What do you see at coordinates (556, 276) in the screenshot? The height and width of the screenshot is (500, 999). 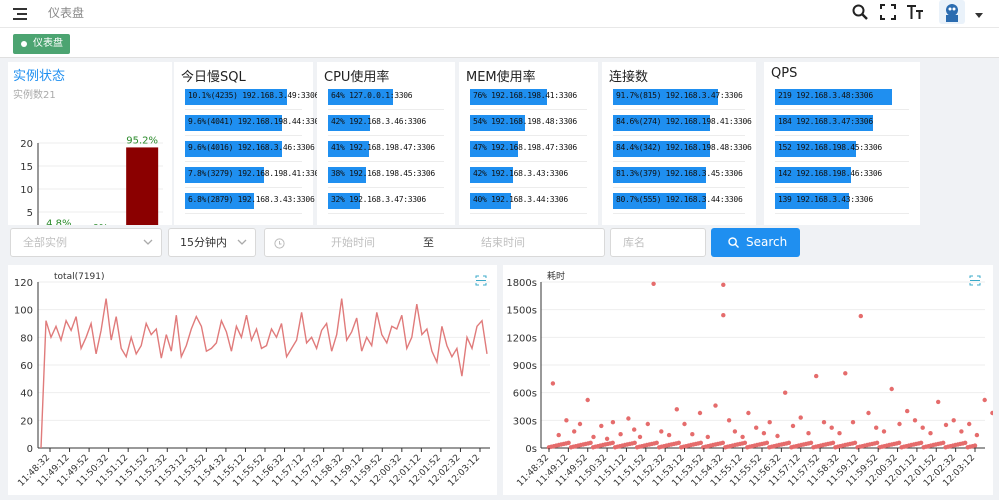 I see `series-name: 耗时` at bounding box center [556, 276].